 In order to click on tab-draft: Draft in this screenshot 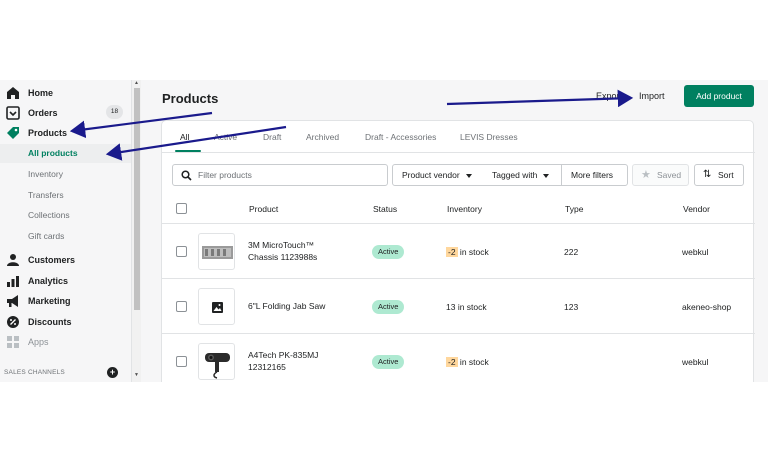, I will do `click(272, 137)`.